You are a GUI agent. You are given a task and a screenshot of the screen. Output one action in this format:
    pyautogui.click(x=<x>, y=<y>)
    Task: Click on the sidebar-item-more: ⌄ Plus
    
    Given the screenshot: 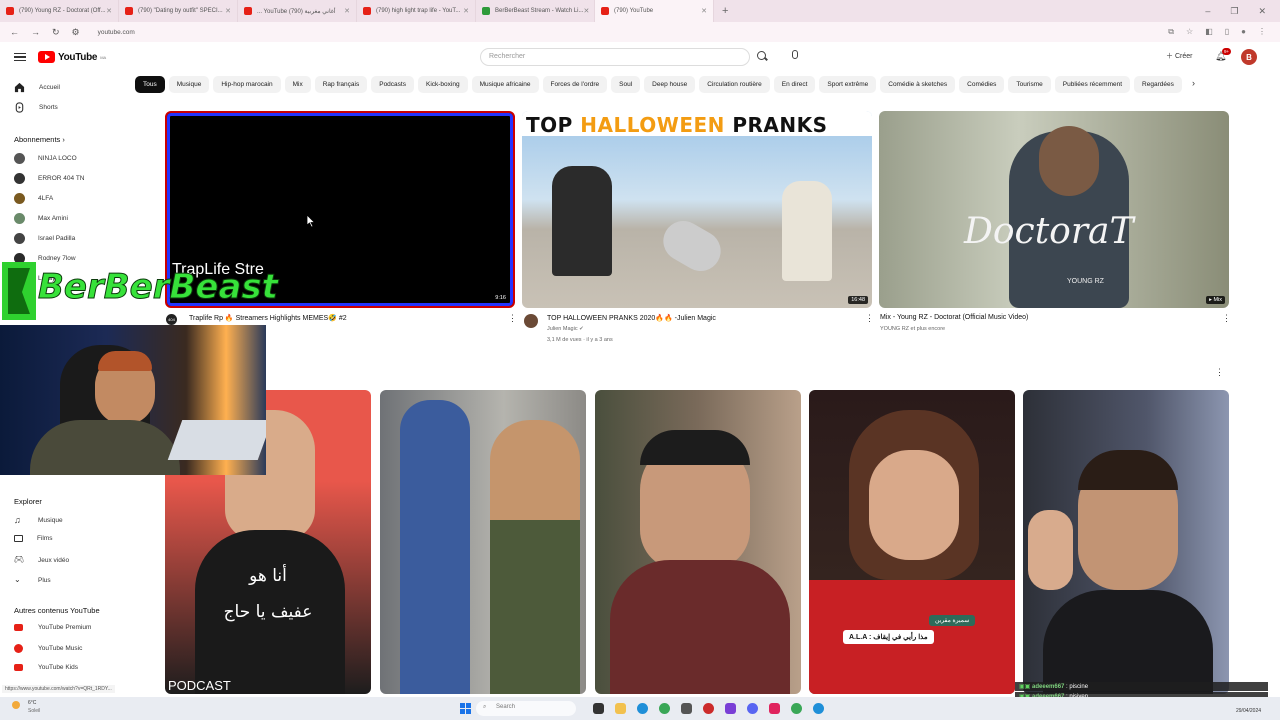 What is the action you would take?
    pyautogui.click(x=32, y=580)
    